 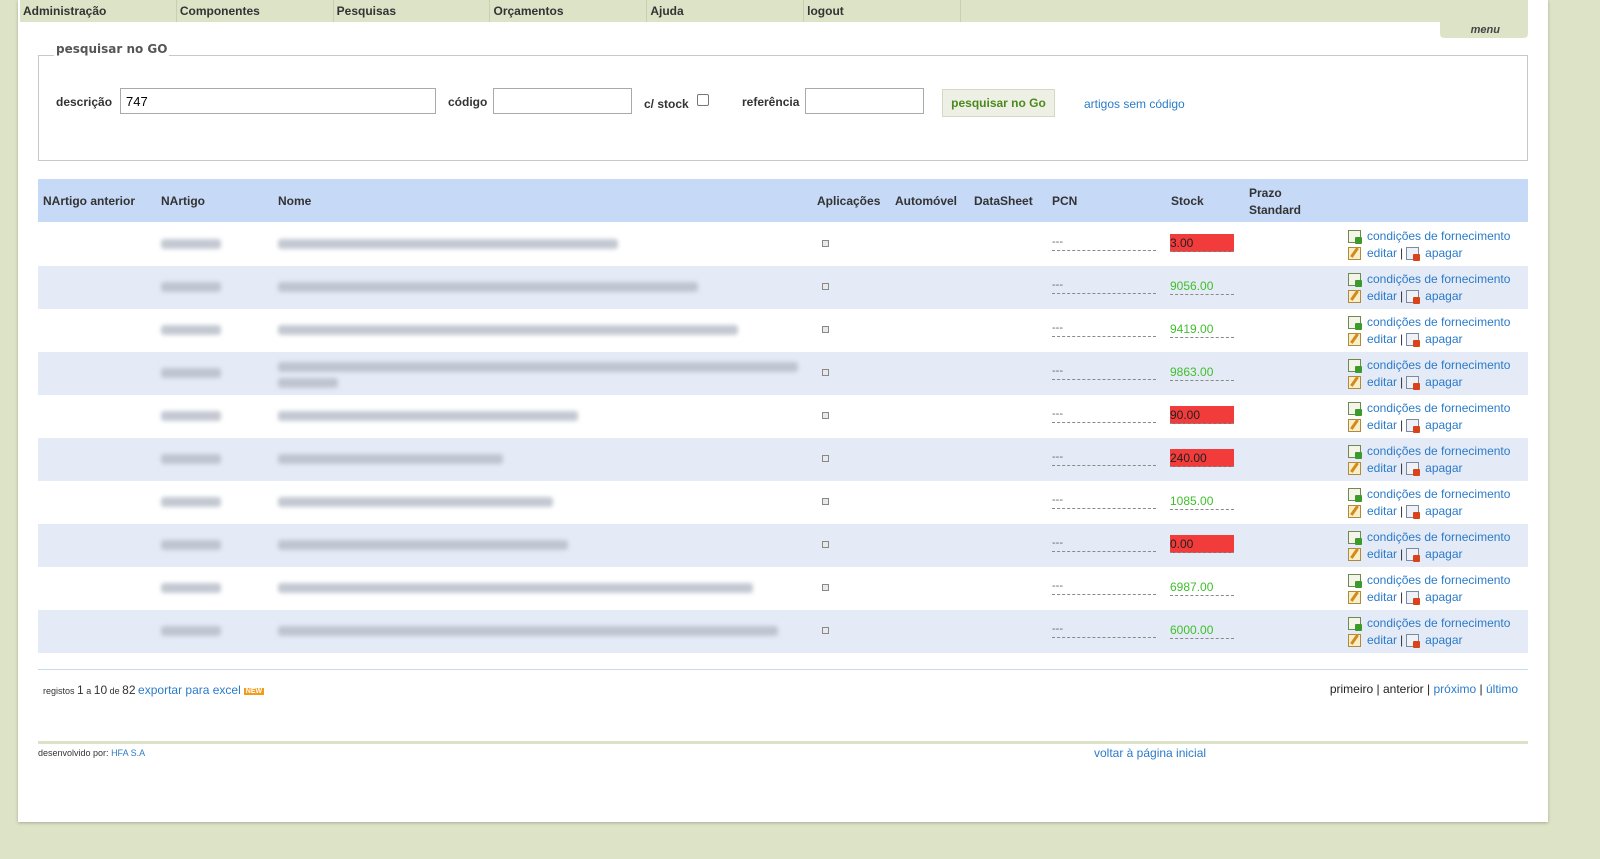 I want to click on menu-item-logout: logout, so click(x=882, y=11).